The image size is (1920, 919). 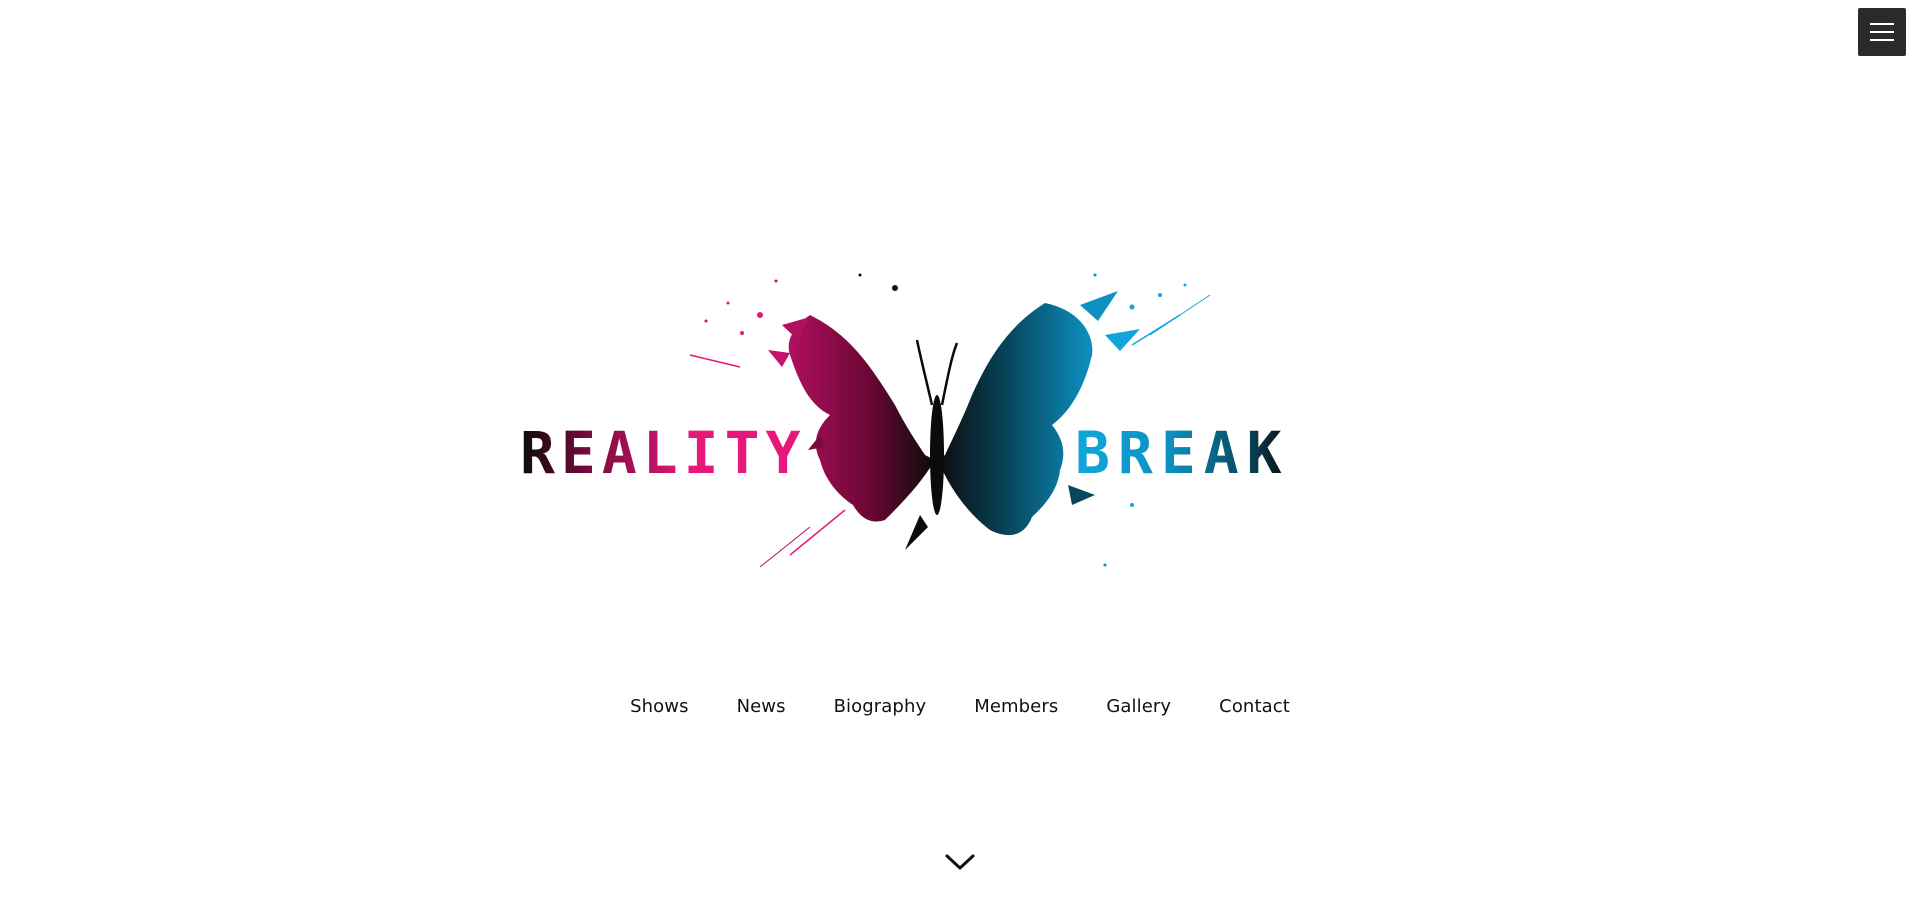 I want to click on chevron-down-icon, so click(x=960, y=862).